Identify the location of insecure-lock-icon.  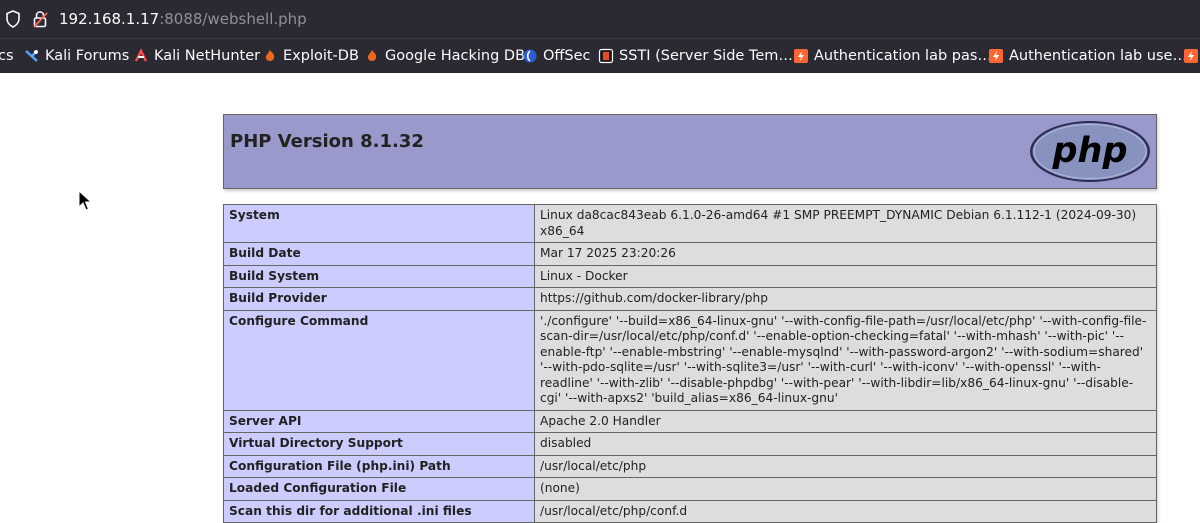
(40, 19).